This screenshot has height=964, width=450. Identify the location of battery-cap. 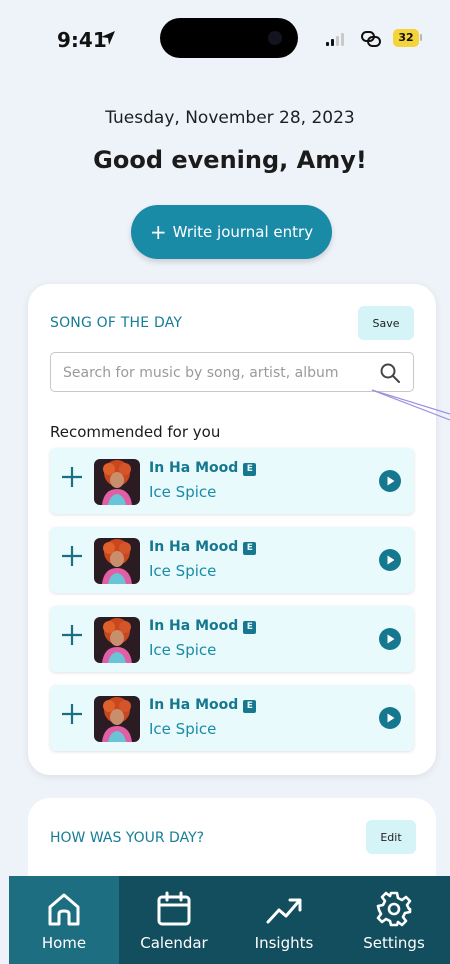
(421, 37).